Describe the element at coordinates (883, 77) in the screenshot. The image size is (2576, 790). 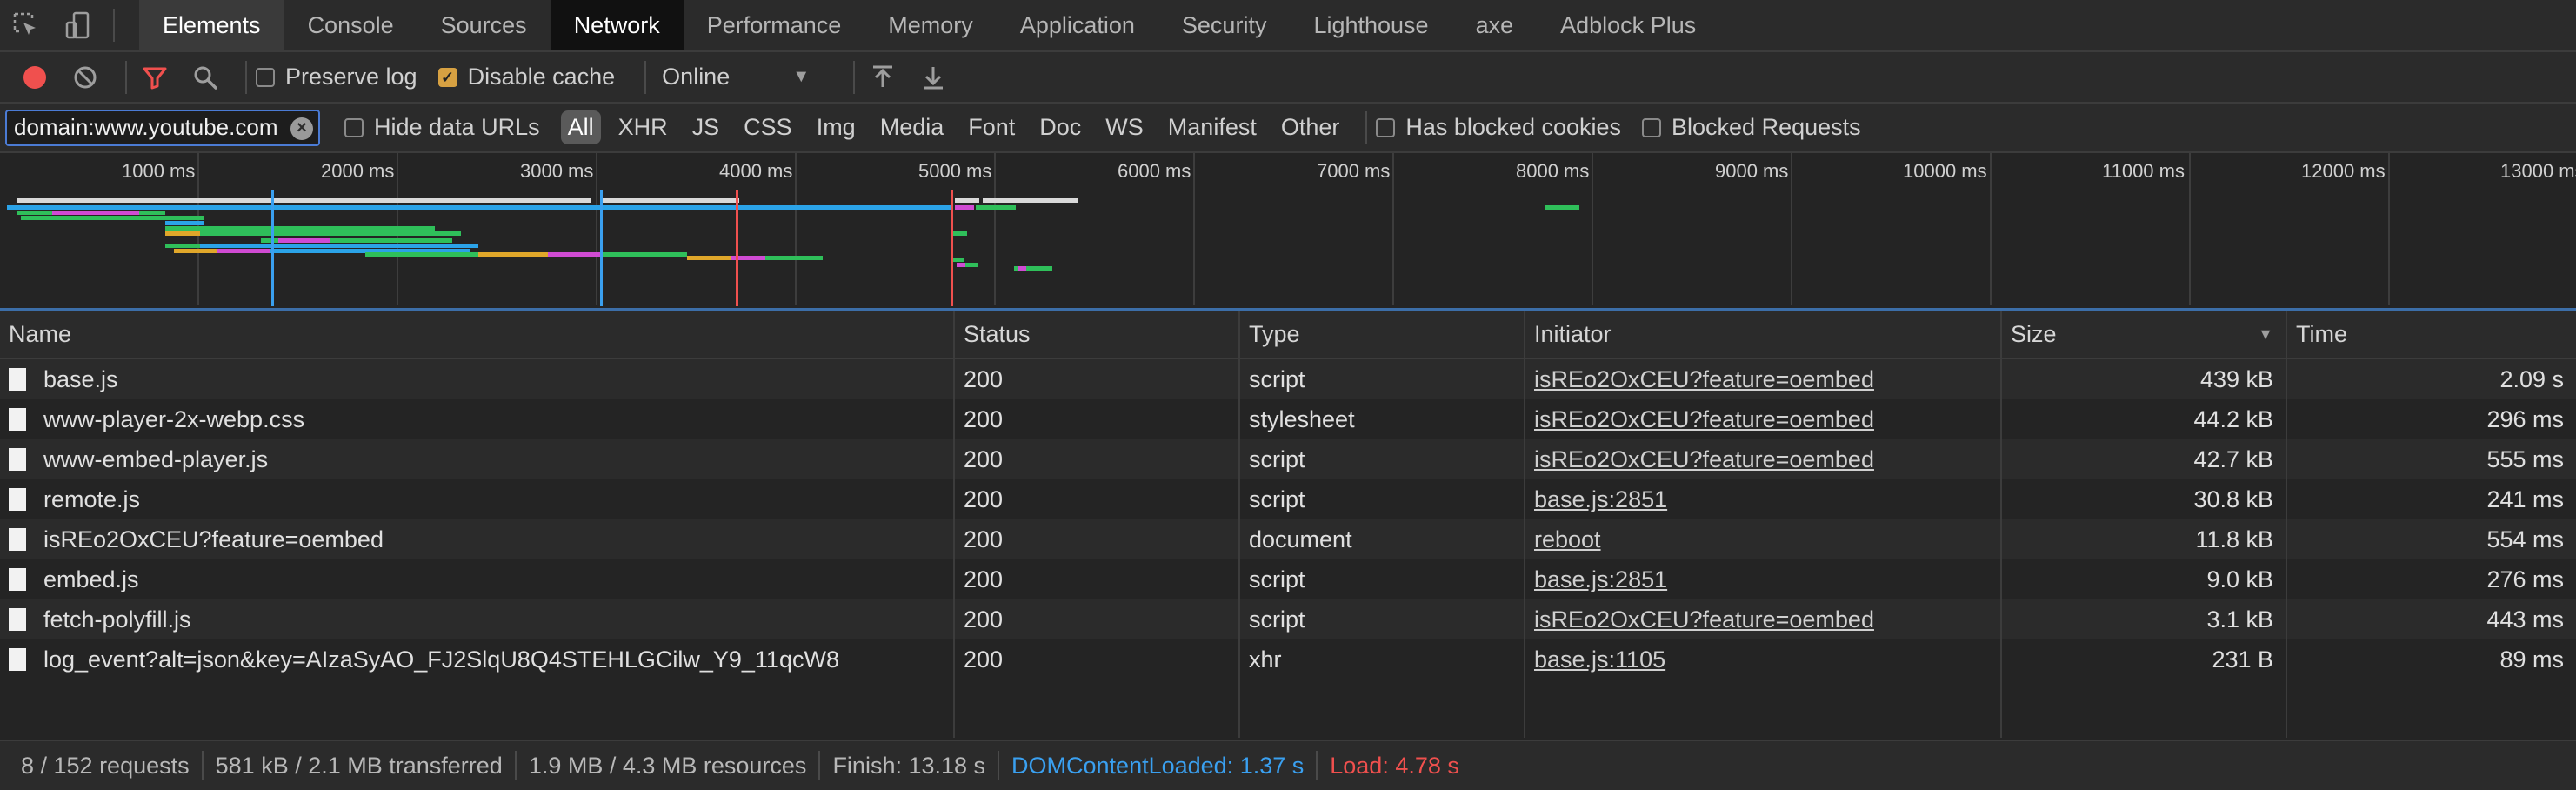
I see `import-har-icon` at that location.